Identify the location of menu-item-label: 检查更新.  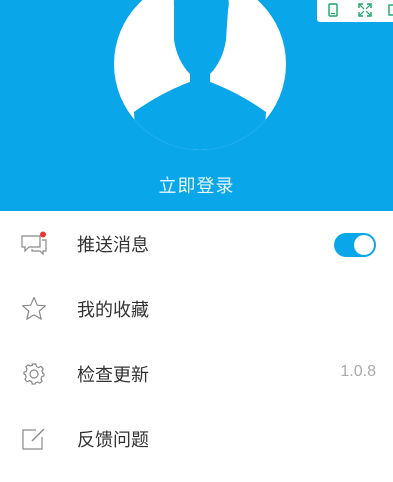
(113, 375).